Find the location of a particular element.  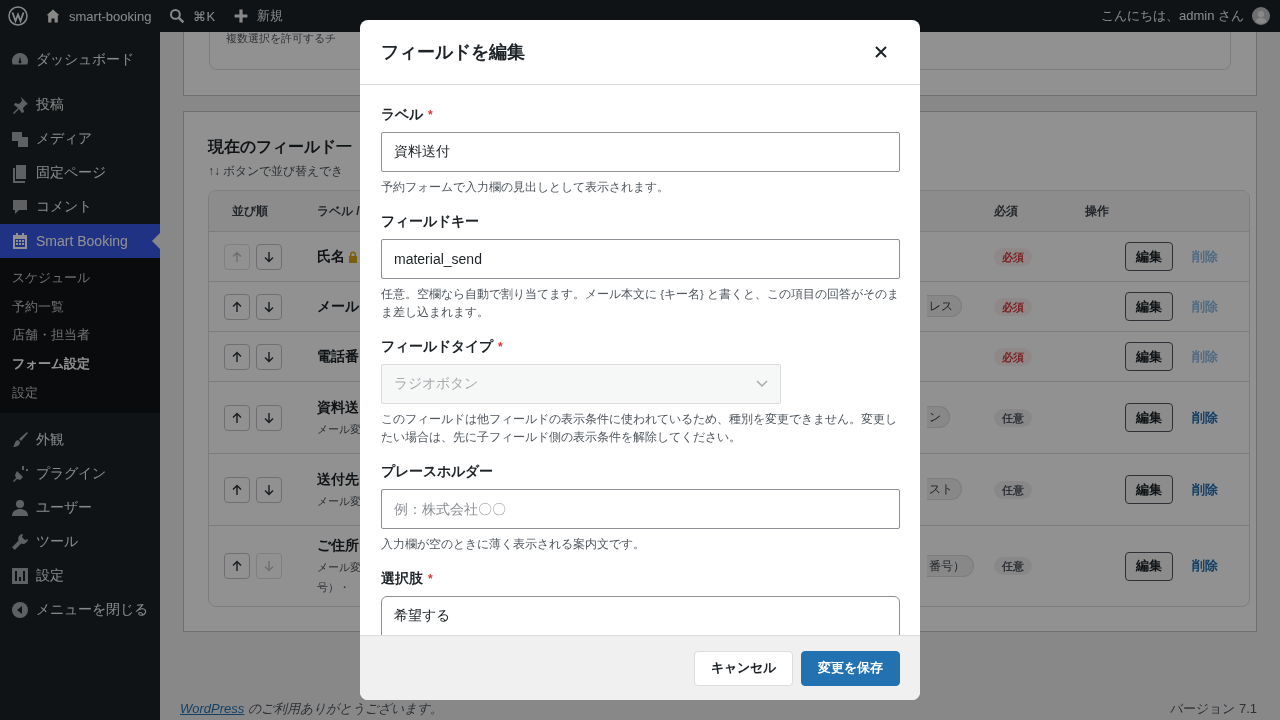

field-label: 資料送 is located at coordinates (338, 407).